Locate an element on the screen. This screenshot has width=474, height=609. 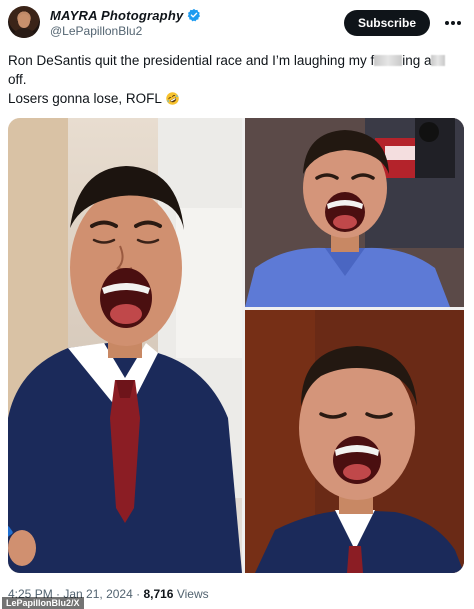
photo-top-right-illustration is located at coordinates (354, 212).